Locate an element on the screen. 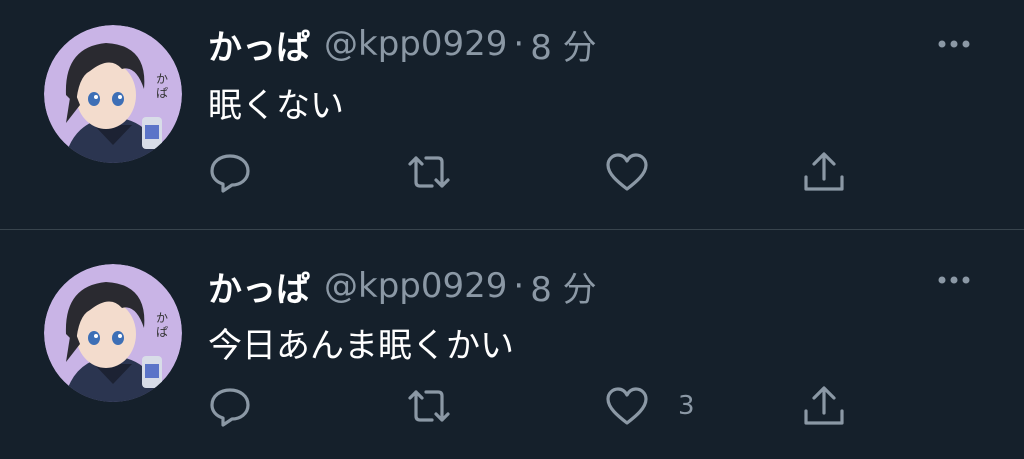 The width and height of the screenshot is (1024, 459). like-button is located at coordinates (641, 172).